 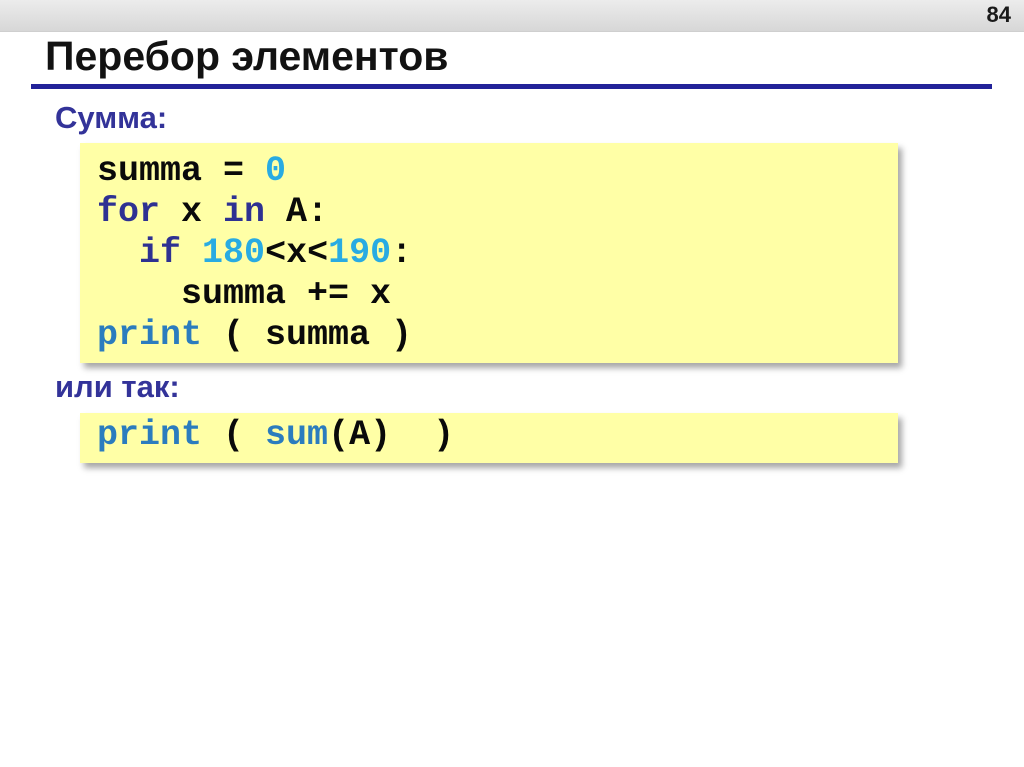 I want to click on page-number: 84, so click(x=998, y=14).